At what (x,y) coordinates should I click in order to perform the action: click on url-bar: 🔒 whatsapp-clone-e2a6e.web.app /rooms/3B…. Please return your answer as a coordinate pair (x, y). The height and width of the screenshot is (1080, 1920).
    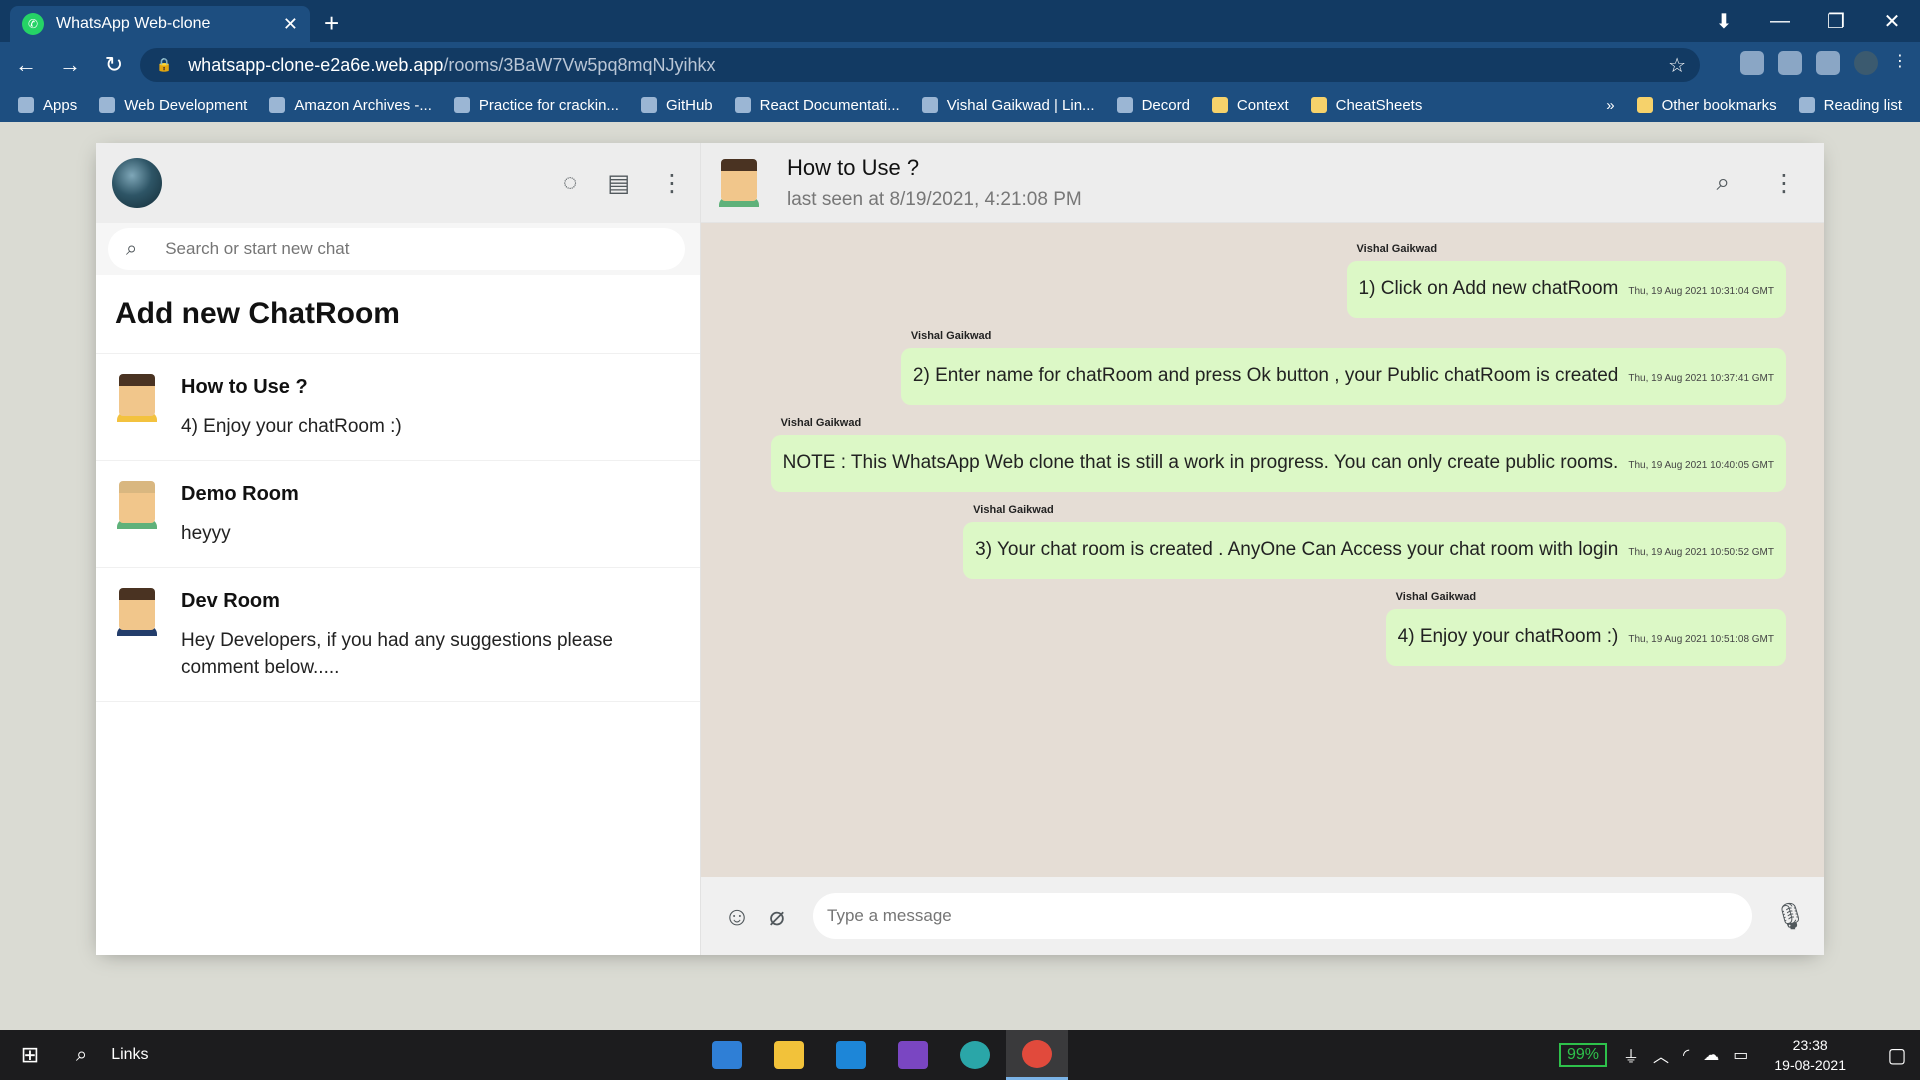
    Looking at the image, I should click on (920, 65).